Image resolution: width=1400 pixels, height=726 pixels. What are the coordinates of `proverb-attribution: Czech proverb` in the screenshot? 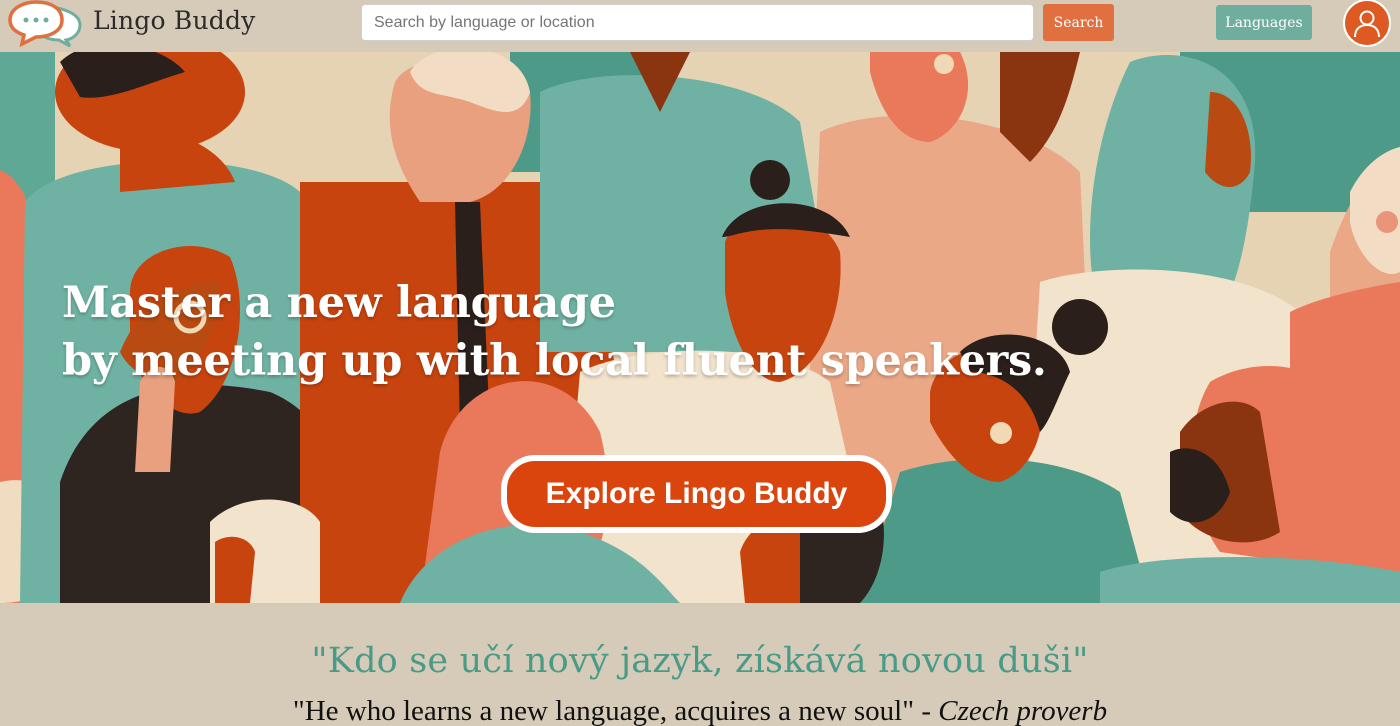 It's located at (1023, 710).